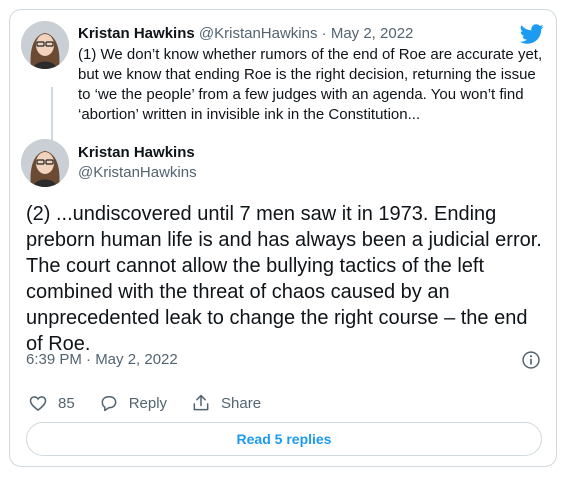 This screenshot has width=568, height=482. Describe the element at coordinates (531, 360) in the screenshot. I see `info-icon` at that location.